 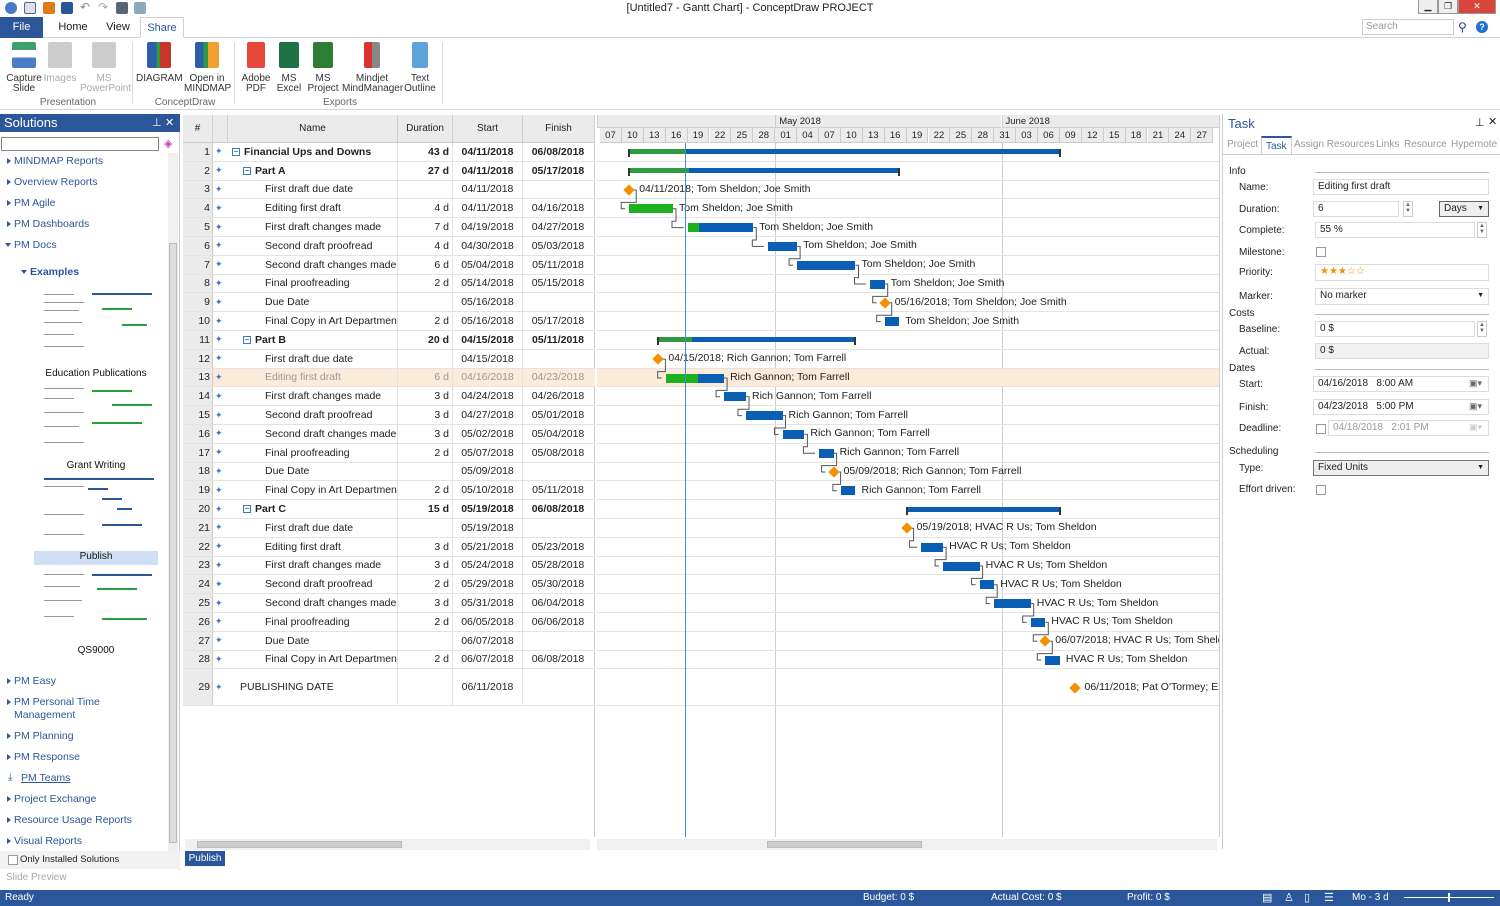 I want to click on task-start: 05/24/2018, so click(x=488, y=565).